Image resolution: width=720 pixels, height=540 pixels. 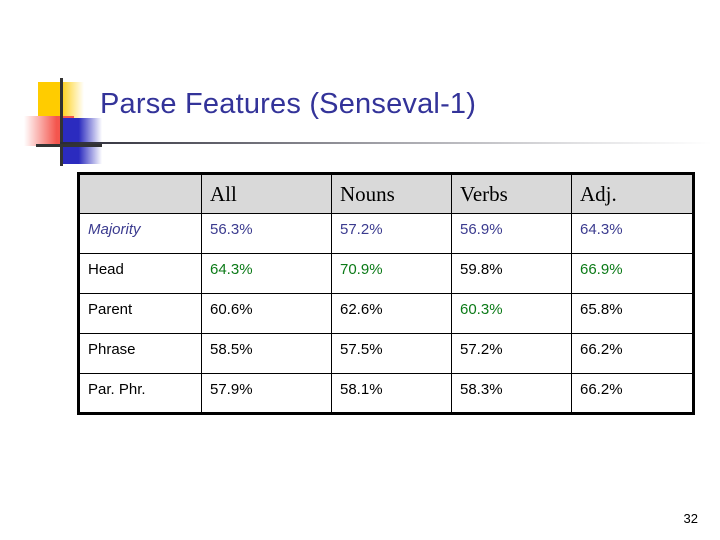 What do you see at coordinates (391, 393) in the screenshot?
I see `table-cell-value: 58.1%` at bounding box center [391, 393].